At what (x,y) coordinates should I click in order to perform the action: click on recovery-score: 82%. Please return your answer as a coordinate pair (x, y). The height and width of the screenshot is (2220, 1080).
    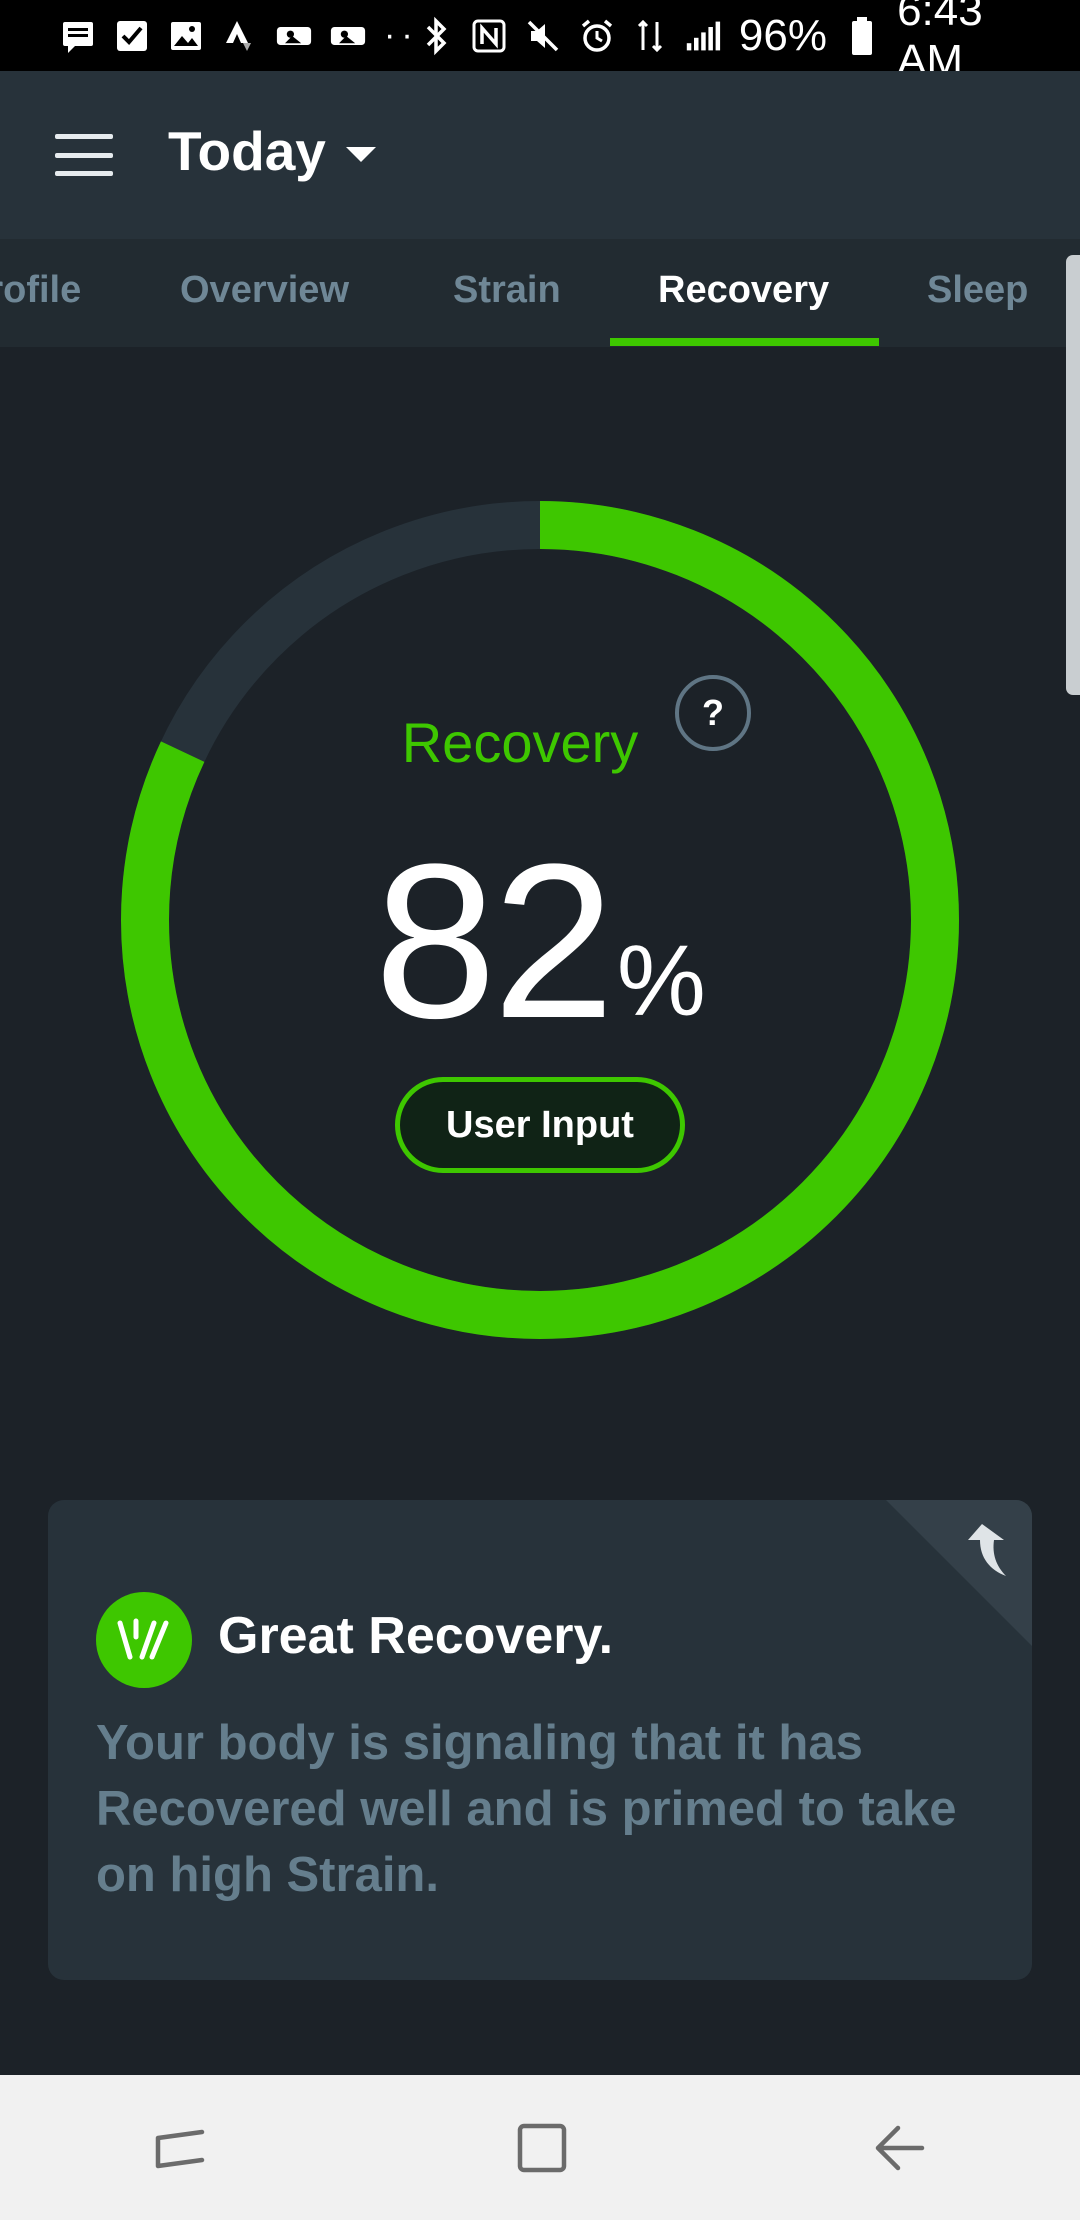
    Looking at the image, I should click on (540, 941).